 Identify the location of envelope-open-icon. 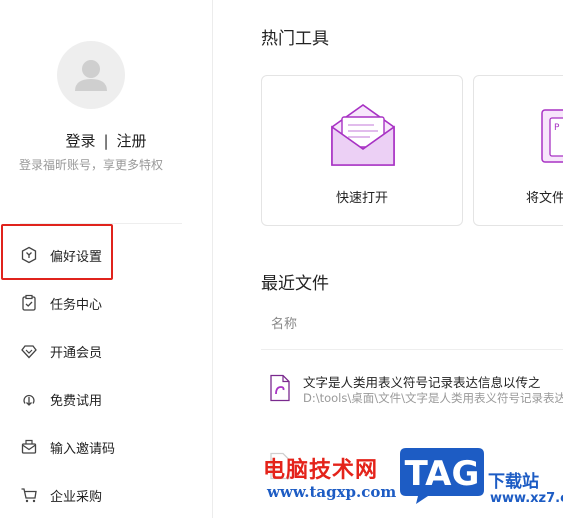
(363, 135).